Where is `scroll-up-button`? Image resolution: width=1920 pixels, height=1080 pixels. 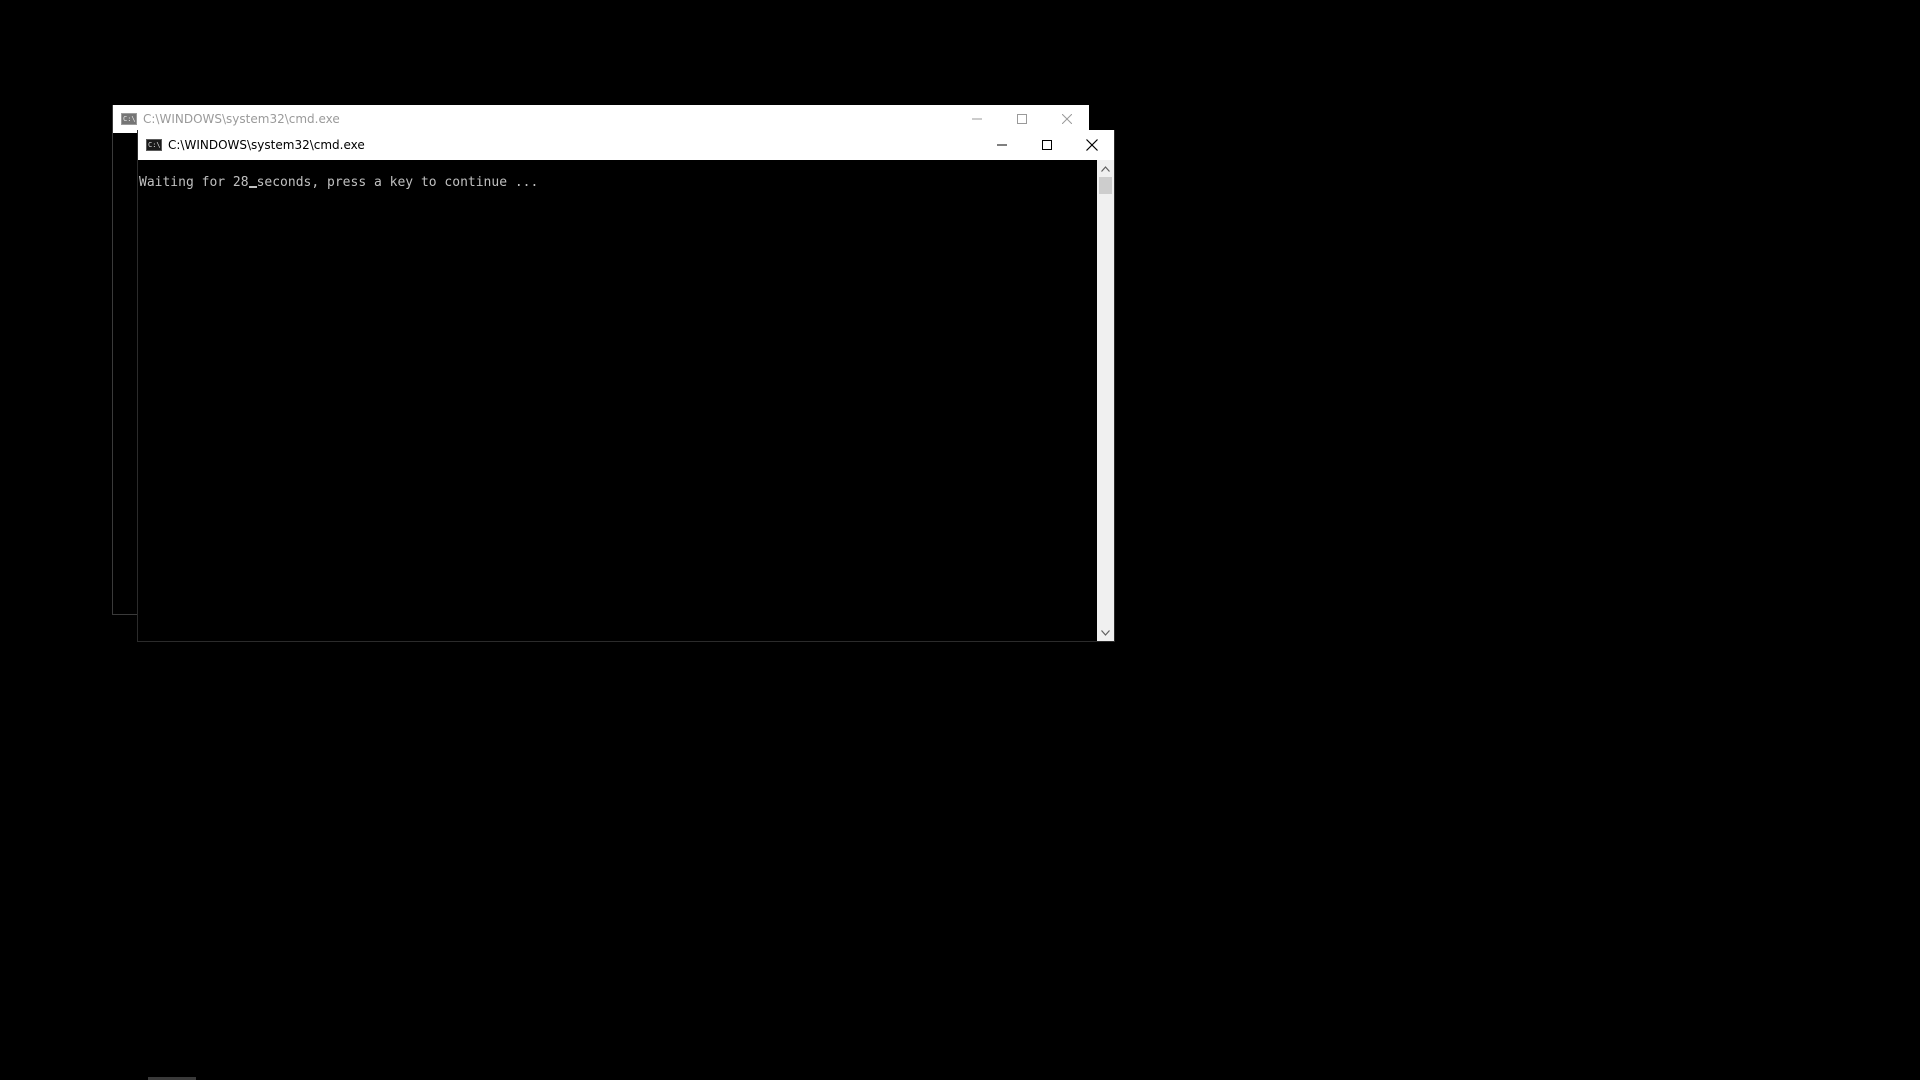
scroll-up-button is located at coordinates (1105, 168).